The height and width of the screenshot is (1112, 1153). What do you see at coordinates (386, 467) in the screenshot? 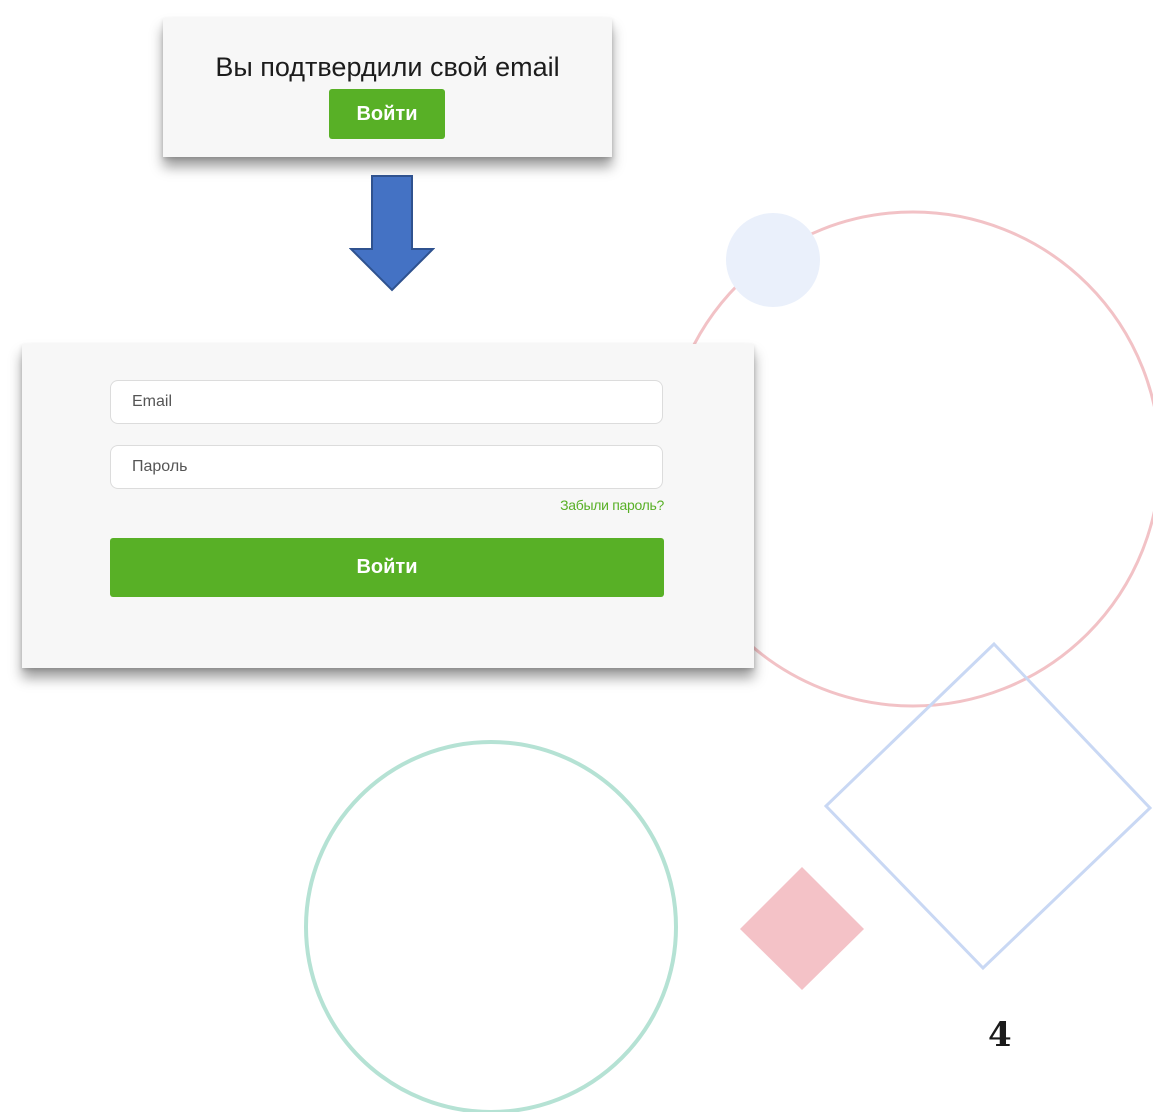
I see `password-field: Пароль` at bounding box center [386, 467].